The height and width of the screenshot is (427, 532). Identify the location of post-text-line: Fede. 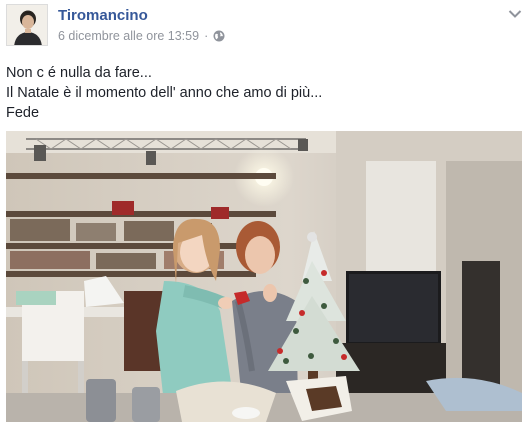
(23, 113).